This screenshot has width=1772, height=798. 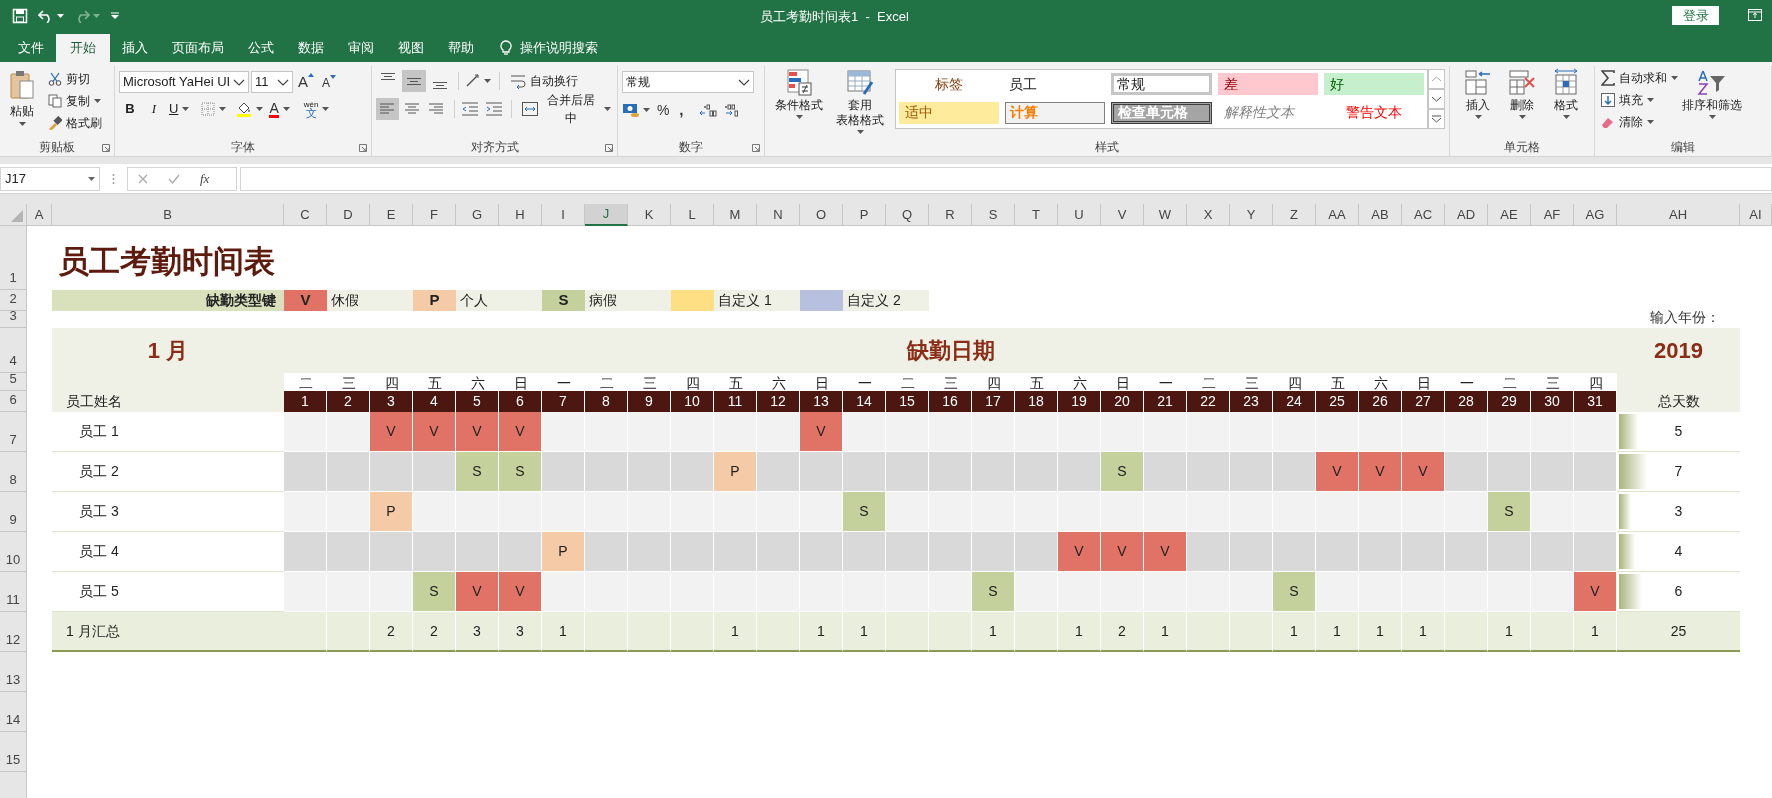 What do you see at coordinates (13, 258) in the screenshot?
I see `row-header: 1` at bounding box center [13, 258].